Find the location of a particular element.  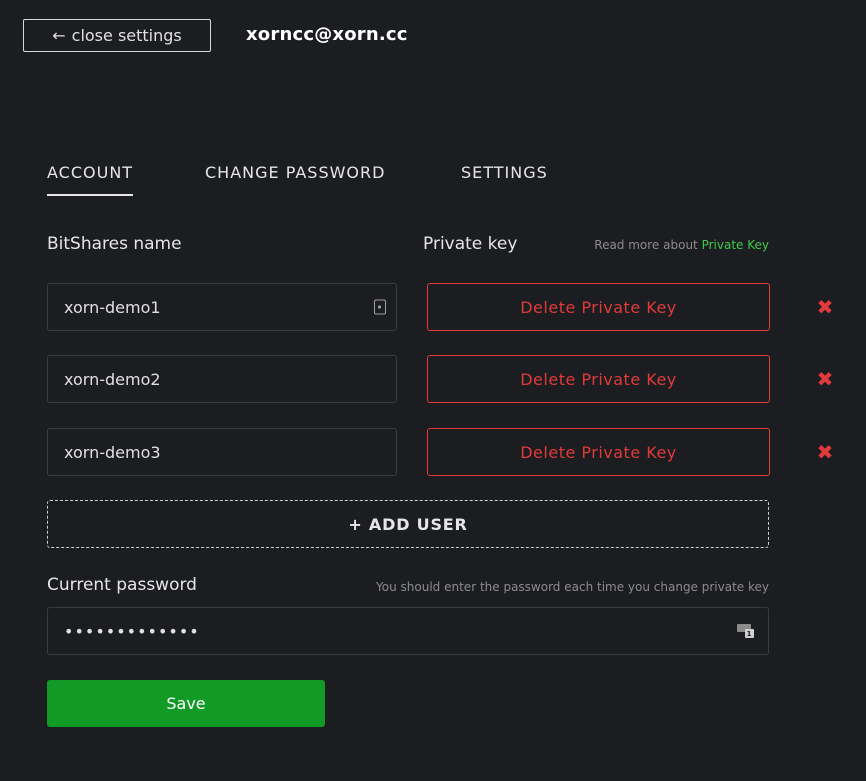

password-manager-icon: 1 is located at coordinates (745, 631).